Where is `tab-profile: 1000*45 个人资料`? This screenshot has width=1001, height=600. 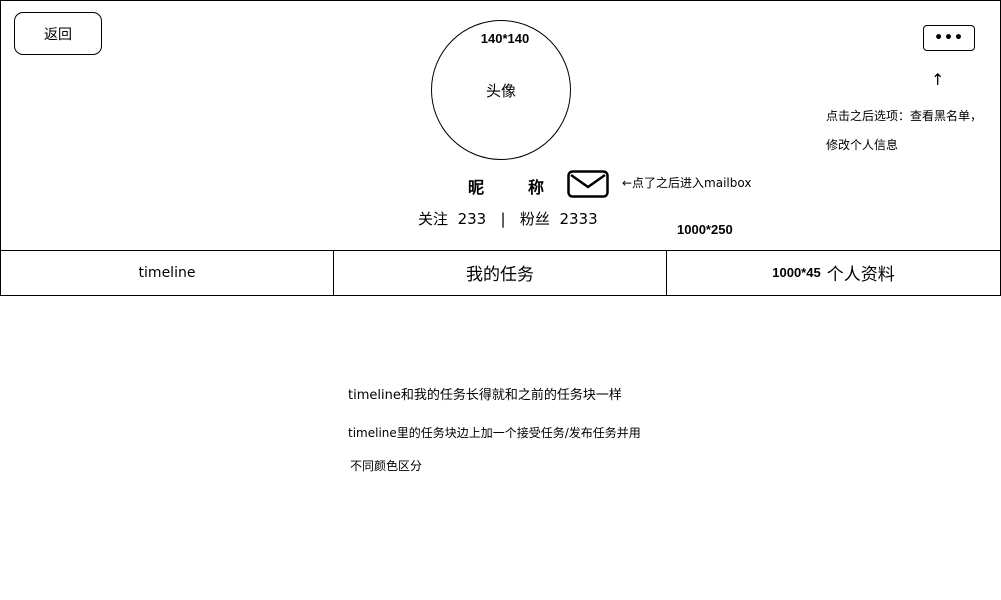
tab-profile: 1000*45 个人资料 is located at coordinates (833, 272).